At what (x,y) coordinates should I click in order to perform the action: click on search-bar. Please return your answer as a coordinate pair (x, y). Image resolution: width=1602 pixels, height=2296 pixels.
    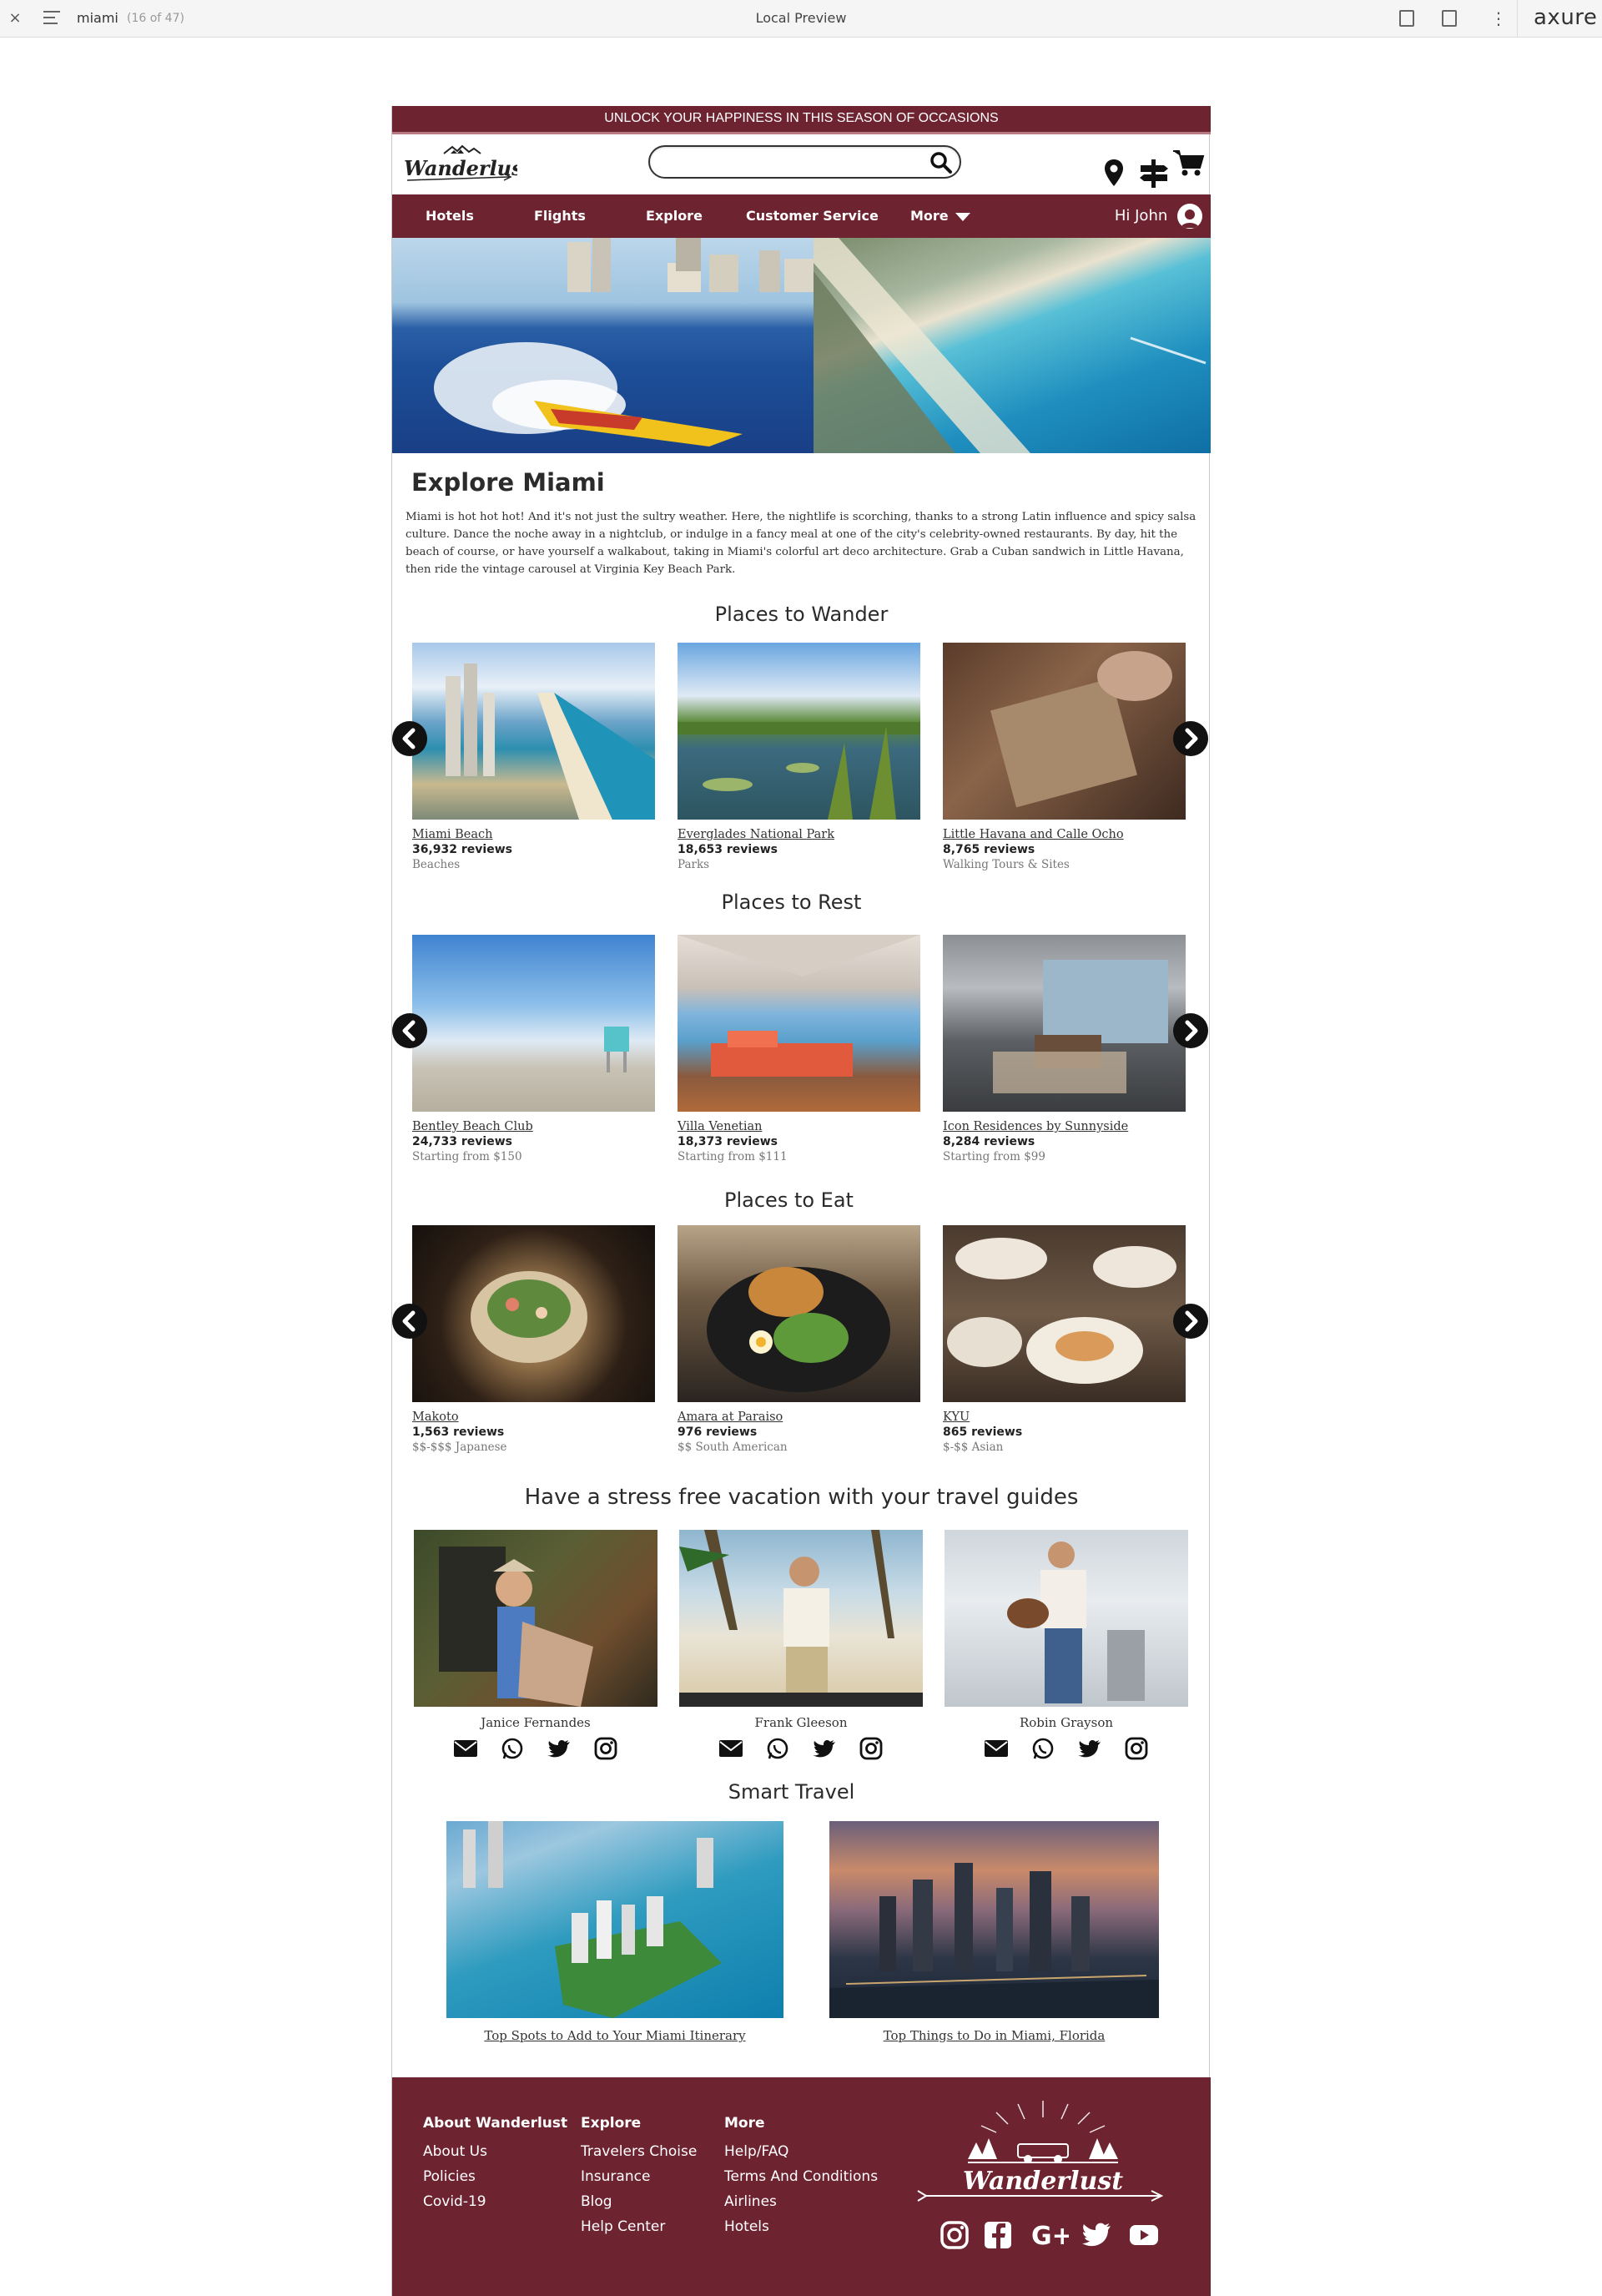
    Looking at the image, I should click on (804, 162).